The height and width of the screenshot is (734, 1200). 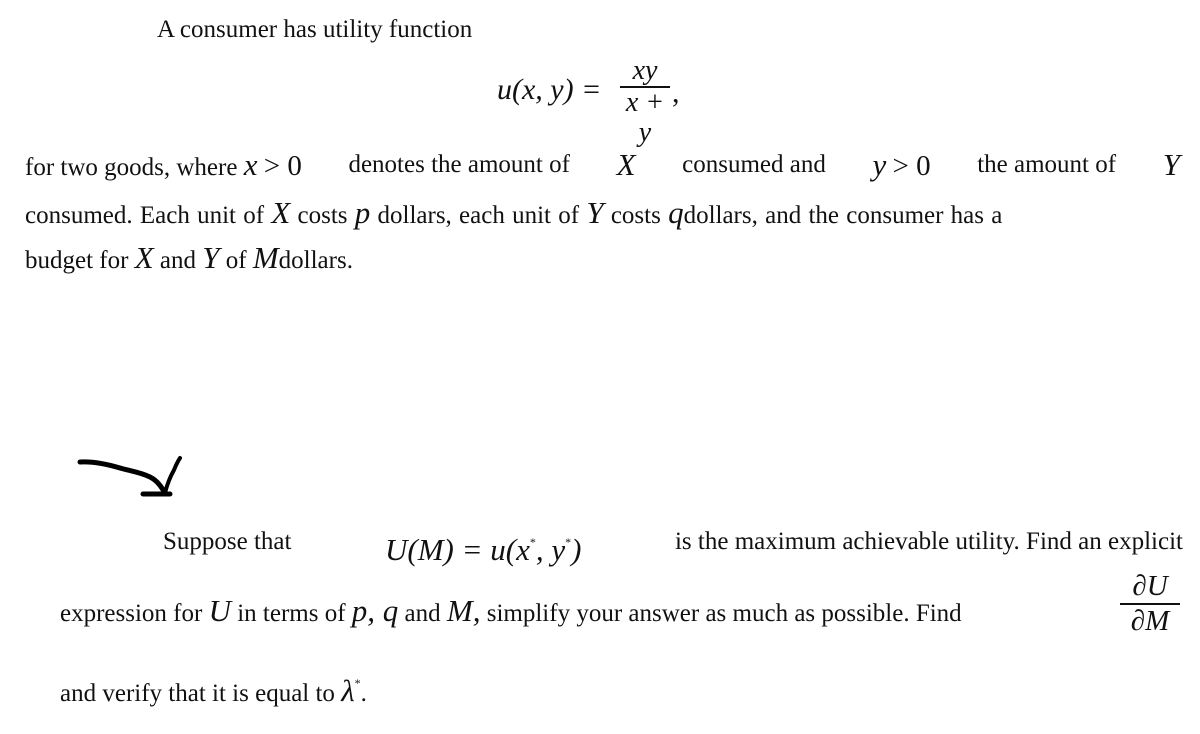 What do you see at coordinates (676, 92) in the screenshot?
I see `formula-trail: ,` at bounding box center [676, 92].